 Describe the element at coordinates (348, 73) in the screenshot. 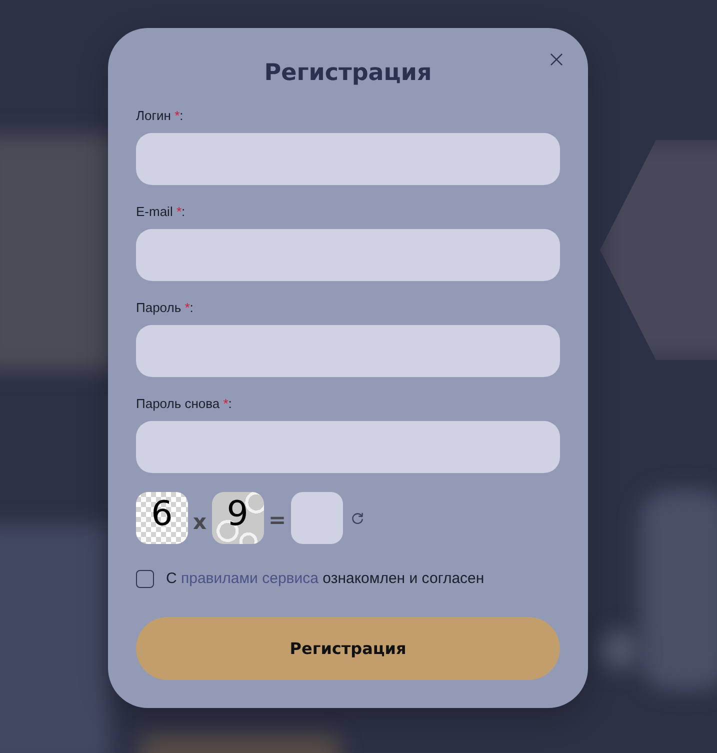

I see `dialog-title: Регистрация` at that location.